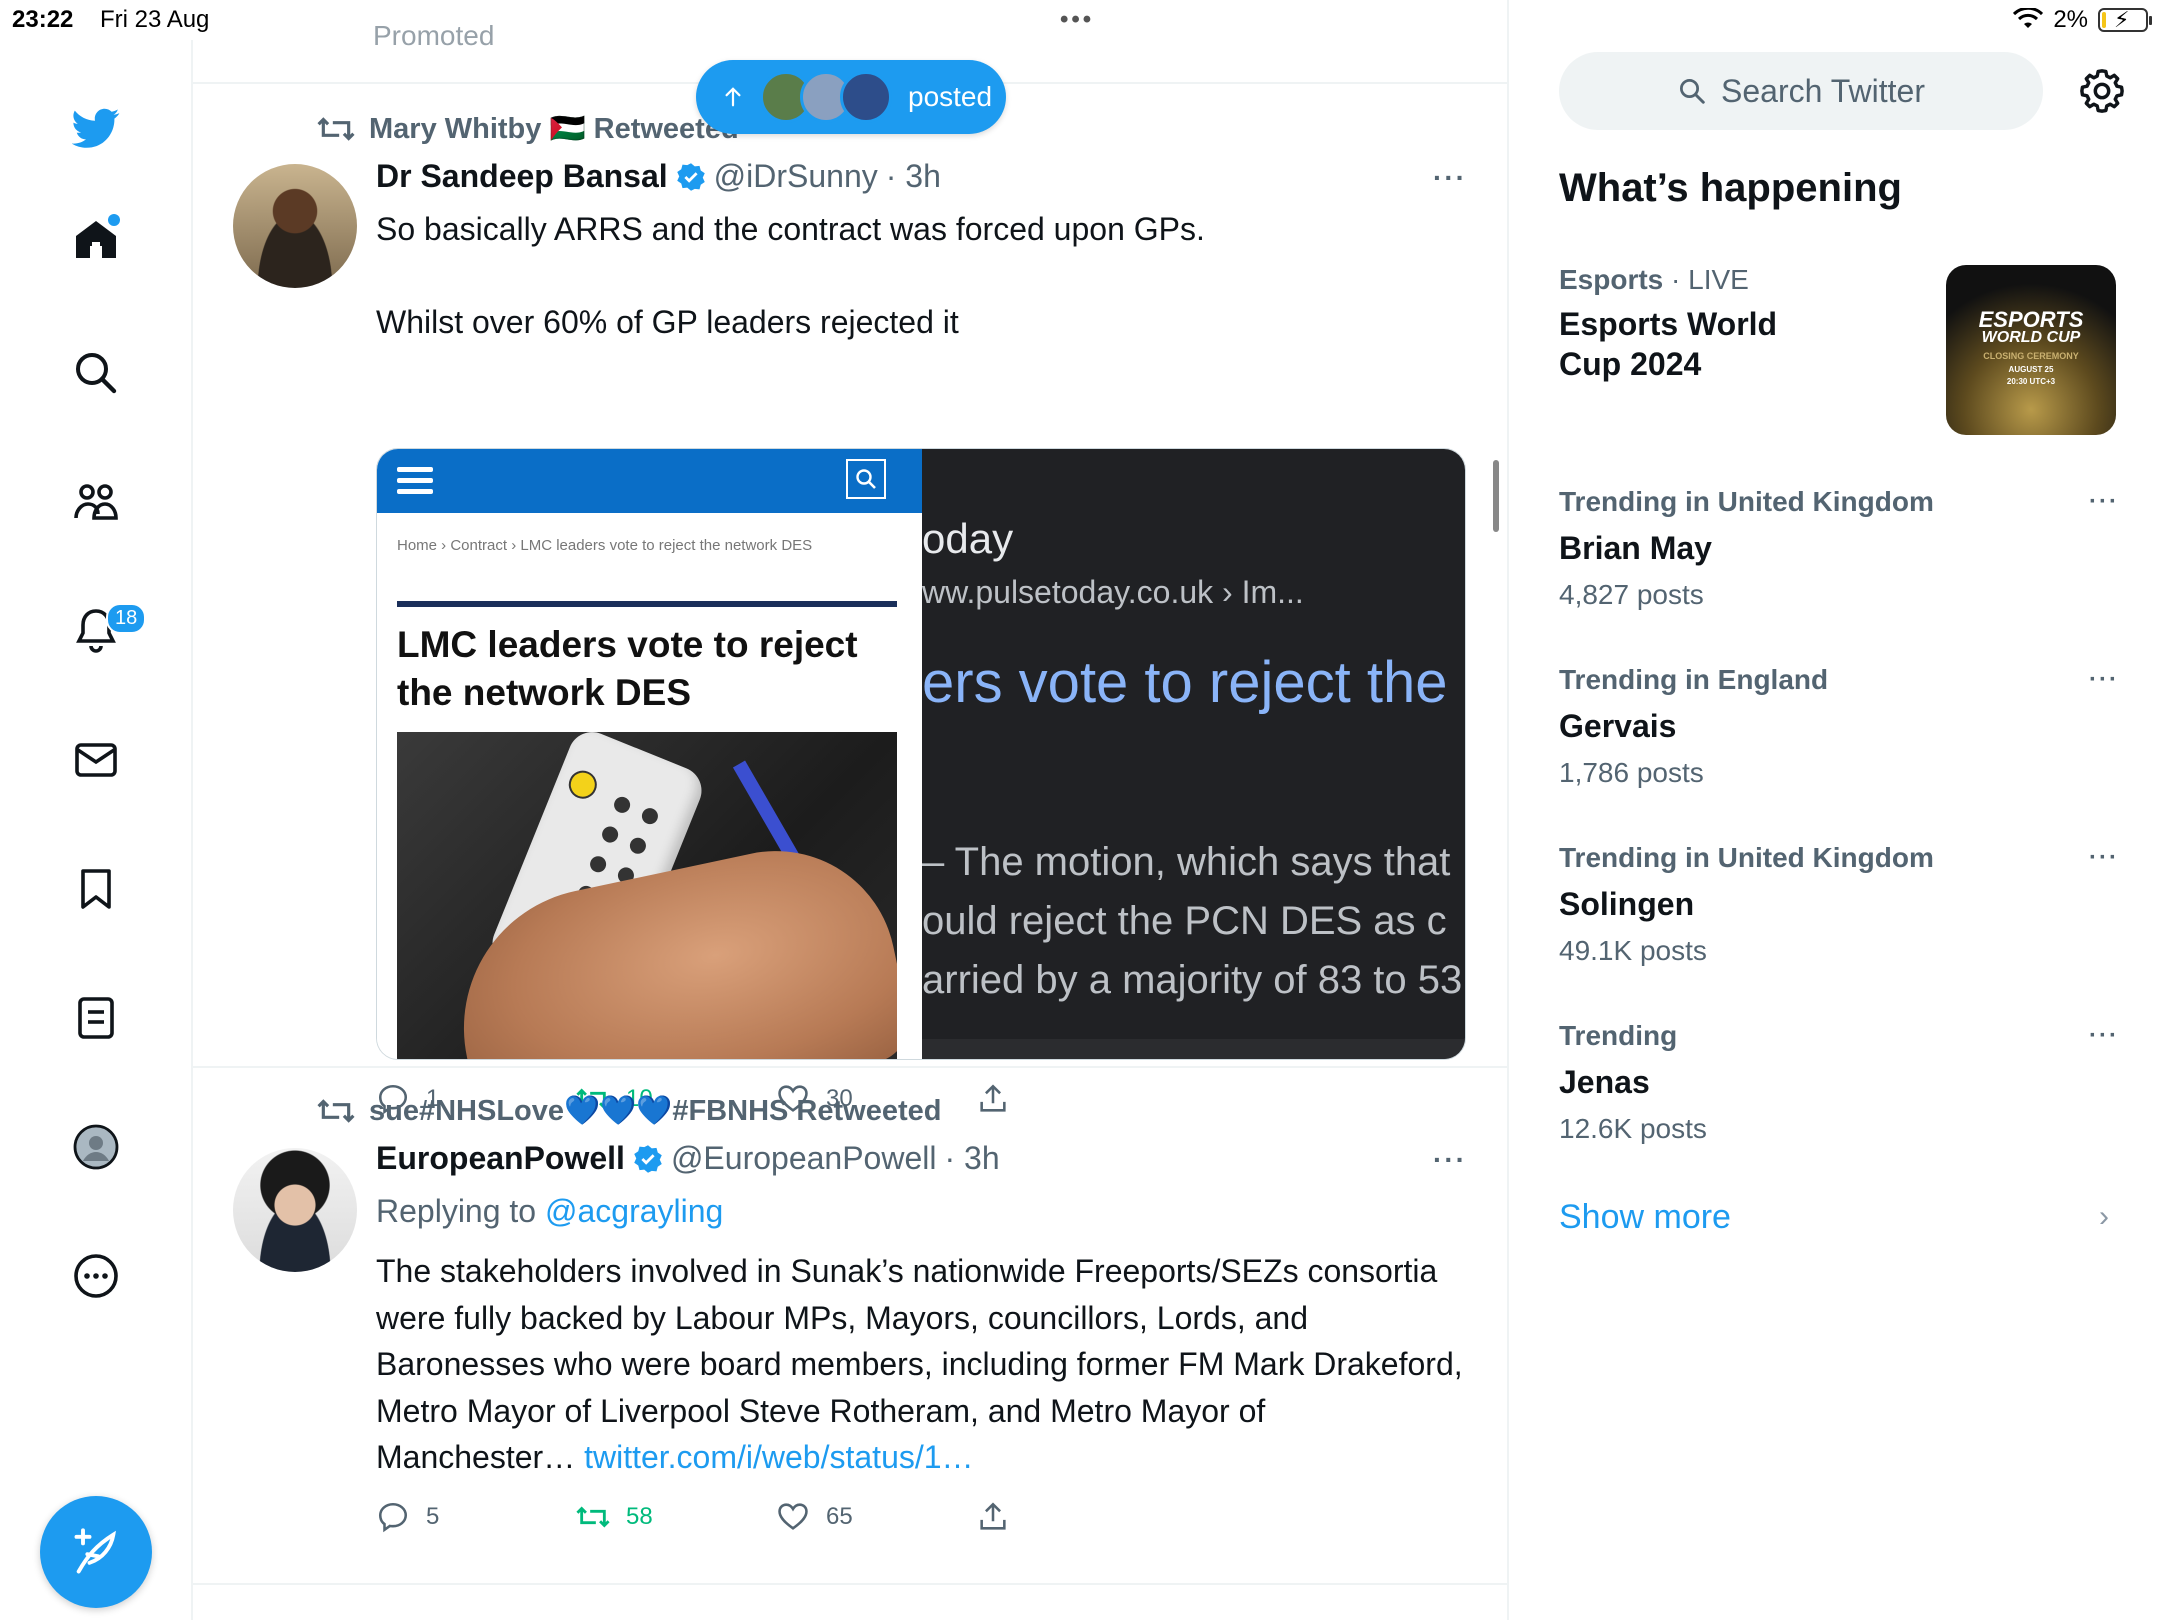 The image size is (2160, 1620). I want to click on scrollbar, so click(1496, 496).